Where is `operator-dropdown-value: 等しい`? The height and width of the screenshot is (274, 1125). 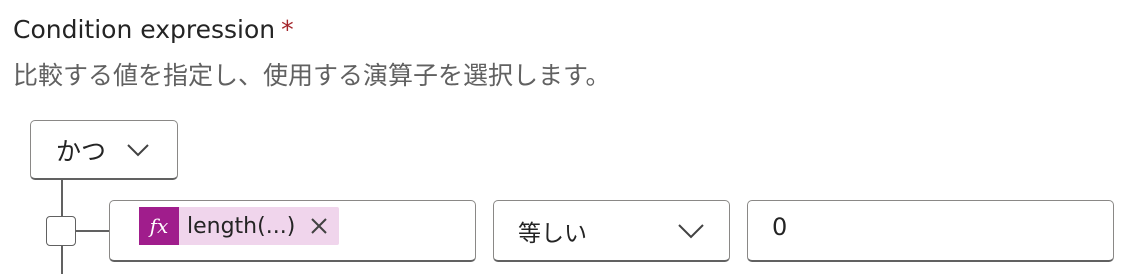 operator-dropdown-value: 等しい is located at coordinates (552, 233).